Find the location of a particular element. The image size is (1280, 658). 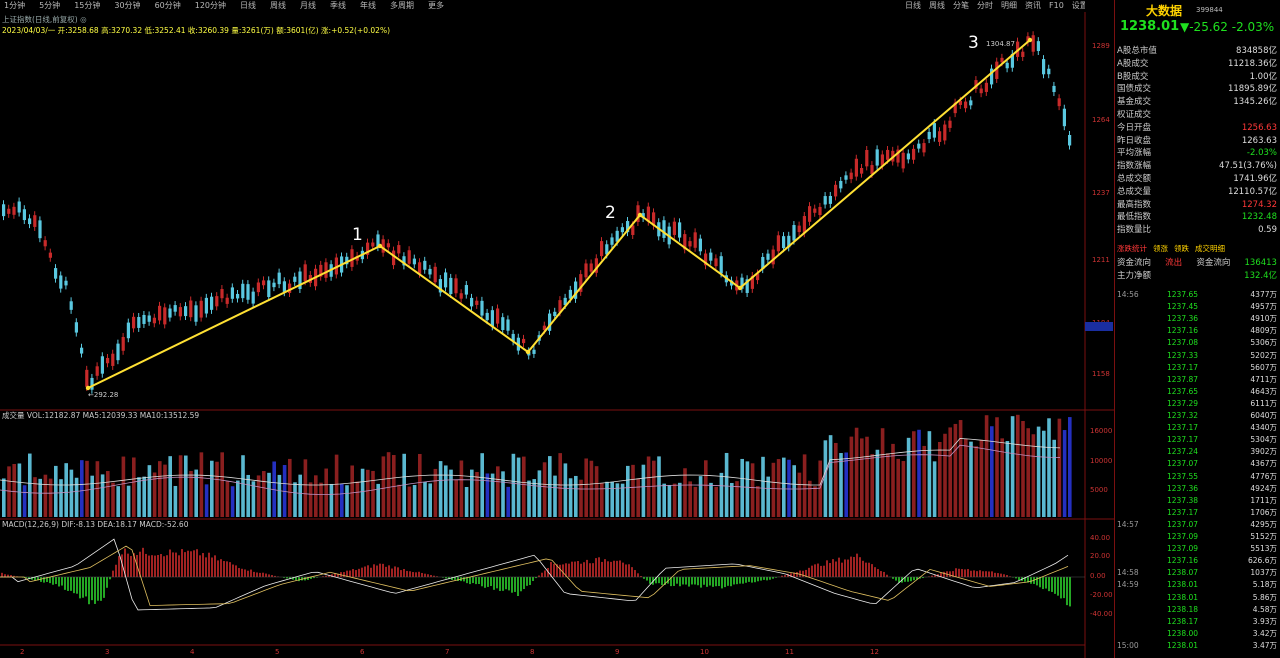

quote-row-value: 11218.36亿 is located at coordinates (1252, 63).